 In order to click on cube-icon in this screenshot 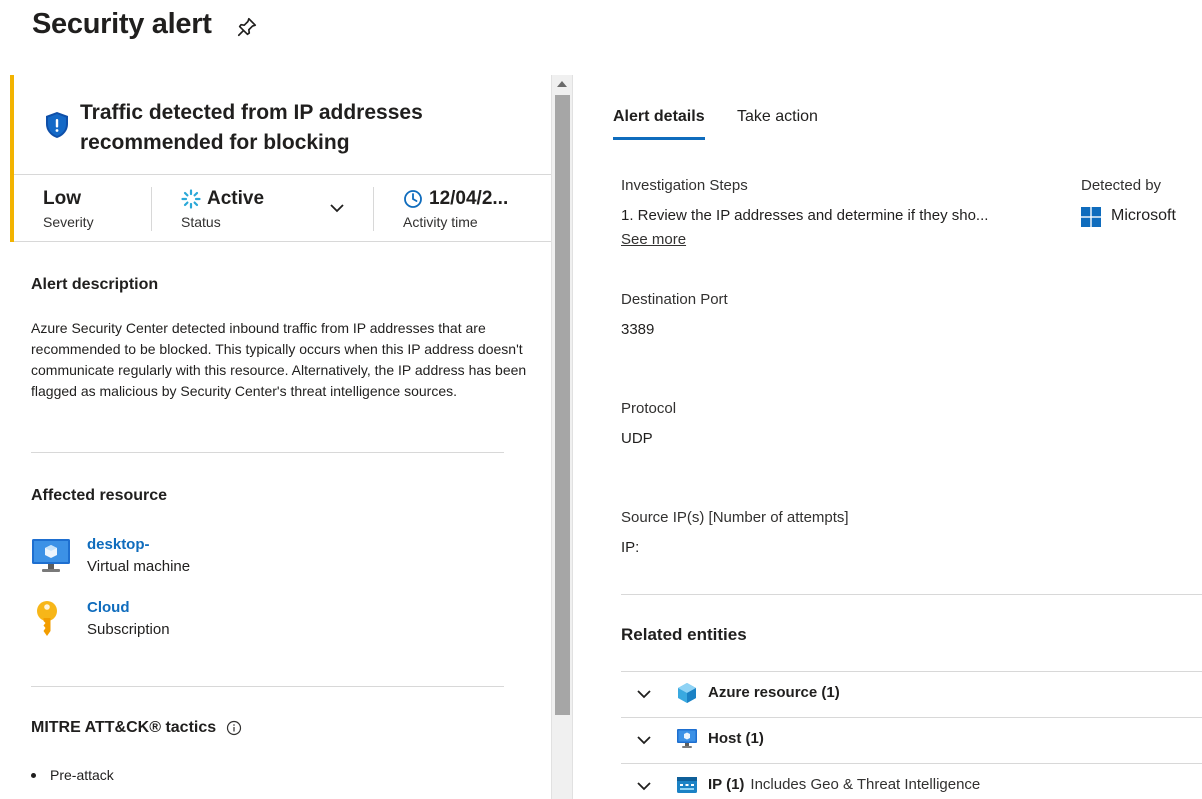, I will do `click(687, 693)`.